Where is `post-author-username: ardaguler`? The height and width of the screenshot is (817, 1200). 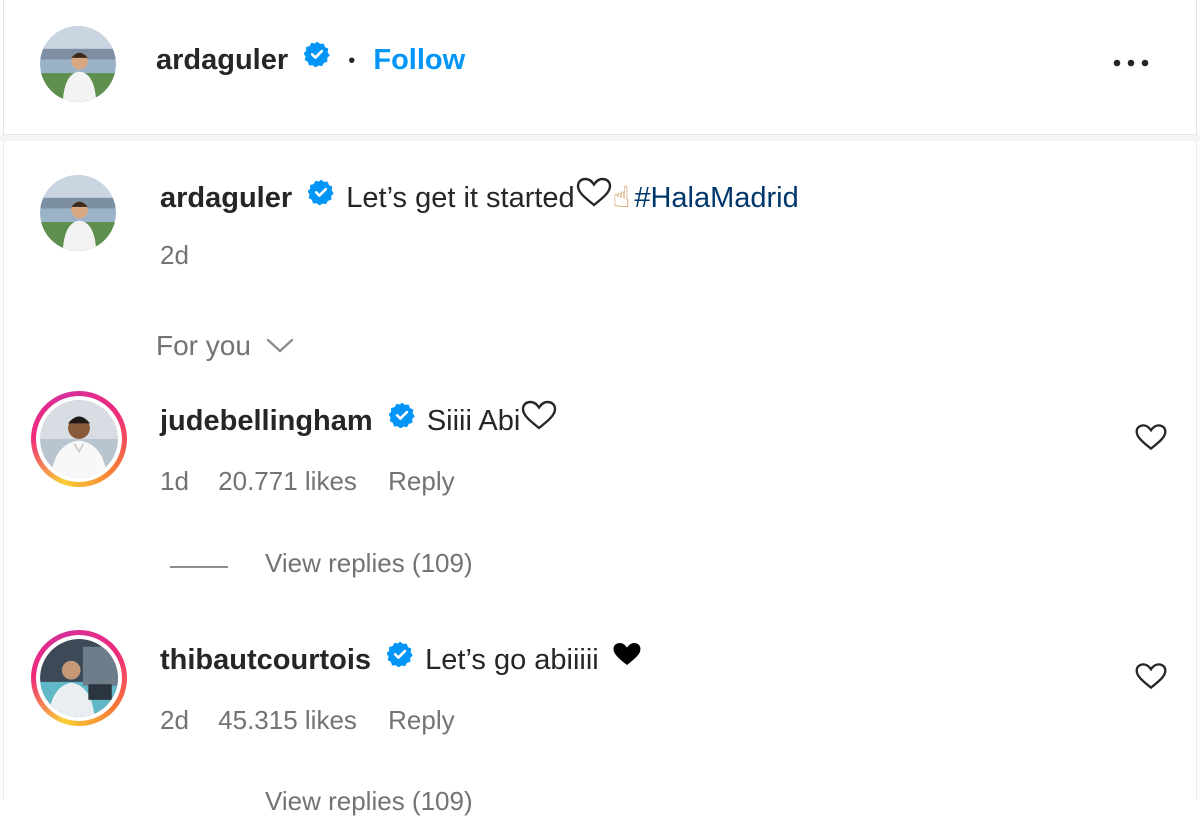 post-author-username: ardaguler is located at coordinates (222, 60).